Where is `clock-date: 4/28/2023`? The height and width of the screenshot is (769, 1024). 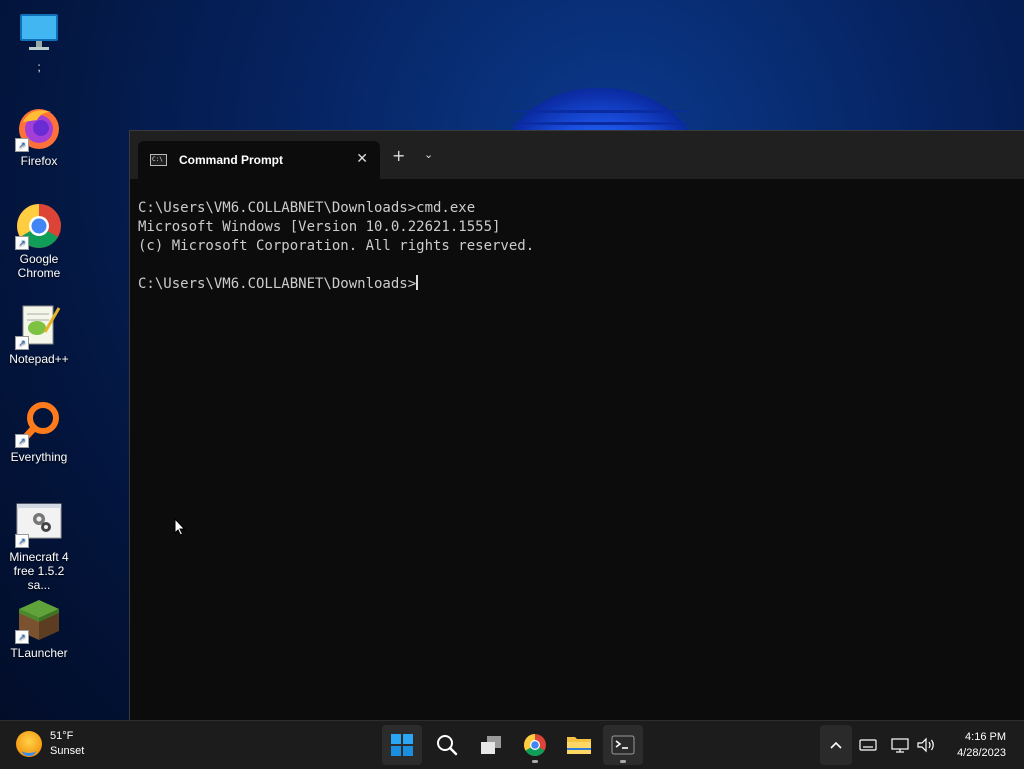
clock-date: 4/28/2023 is located at coordinates (981, 753).